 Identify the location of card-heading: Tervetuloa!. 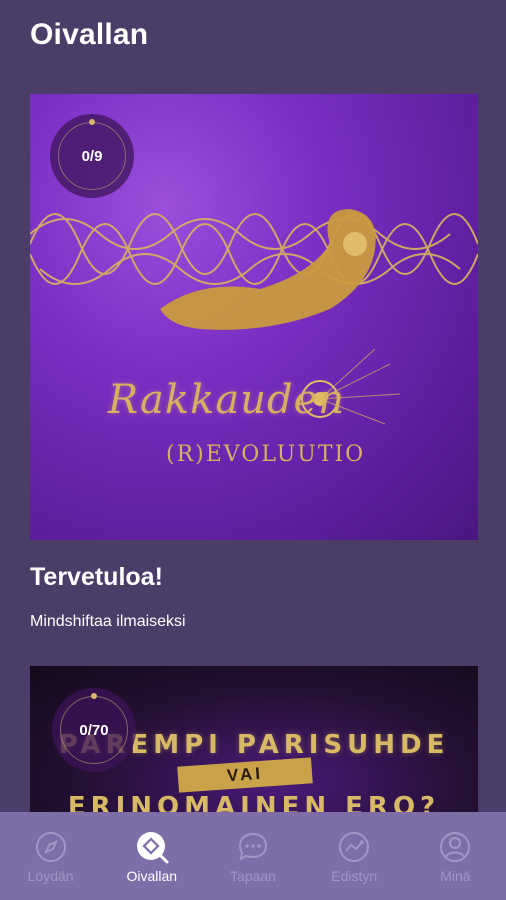
(96, 577).